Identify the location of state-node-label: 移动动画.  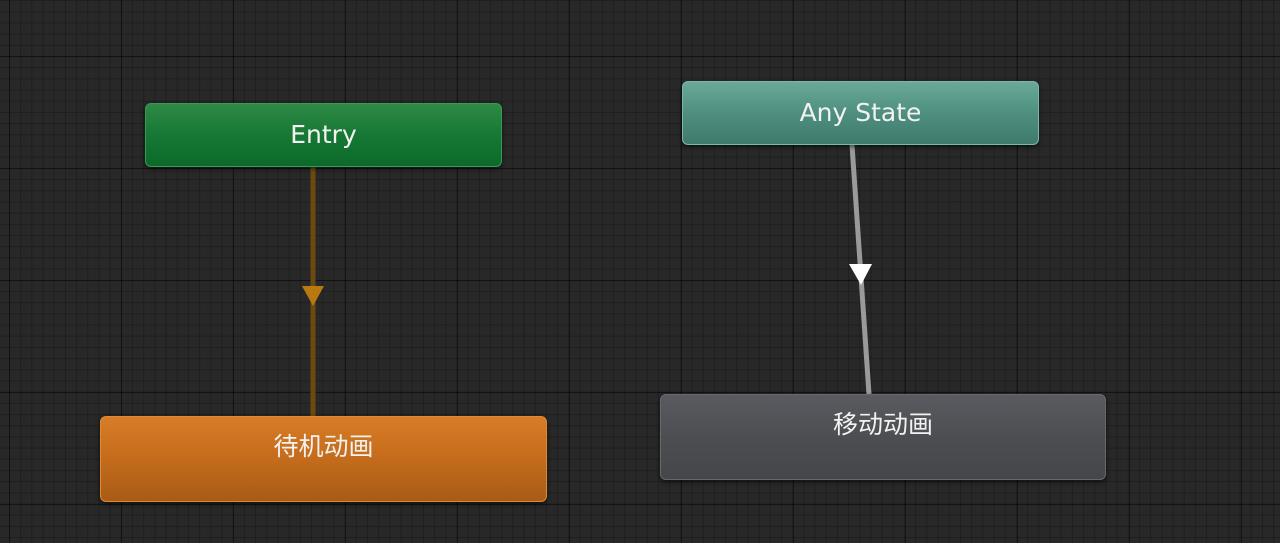
(882, 424).